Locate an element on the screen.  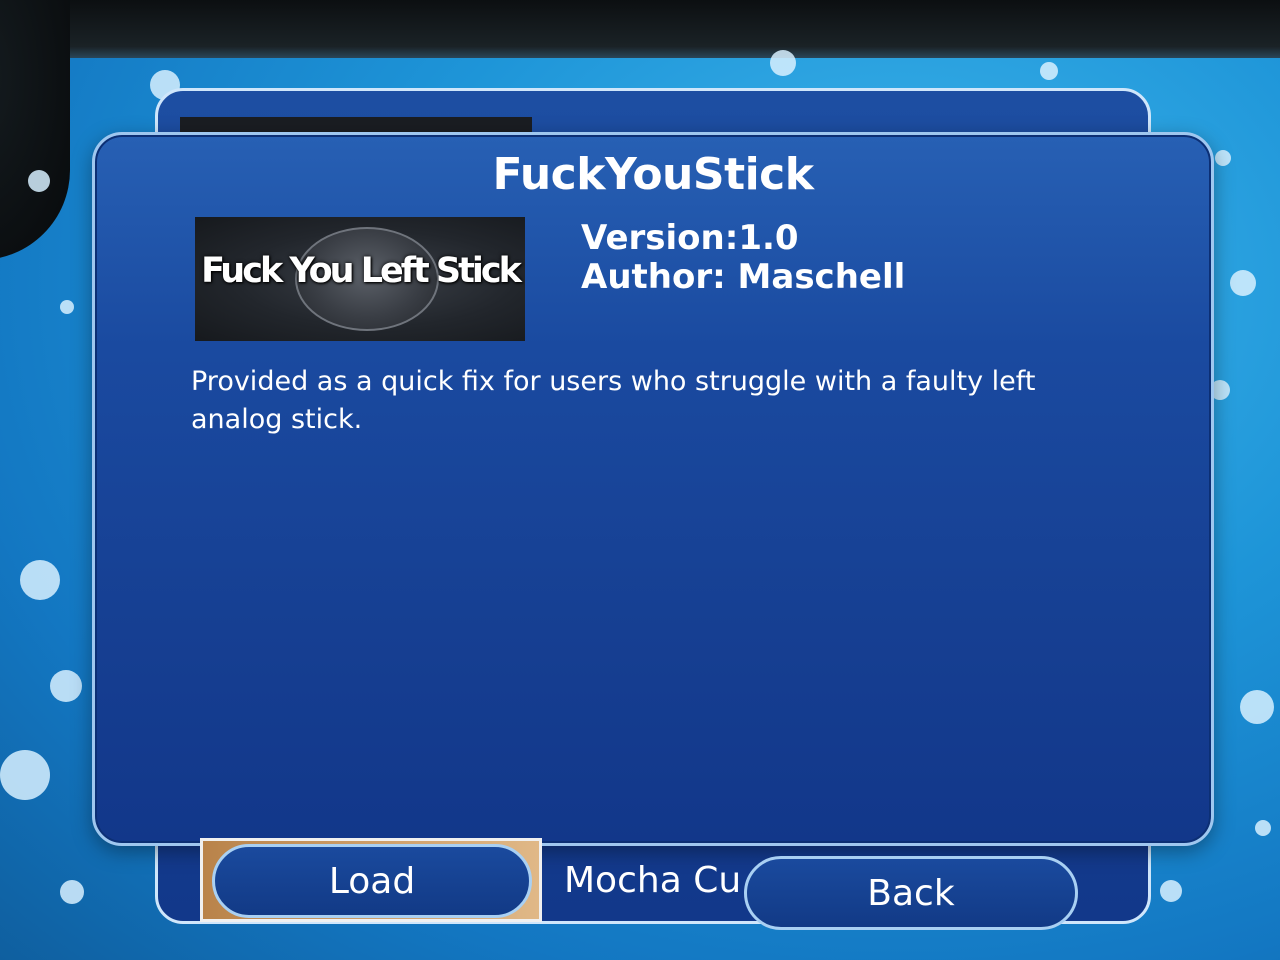
version-value: 1.0 is located at coordinates (768, 238).